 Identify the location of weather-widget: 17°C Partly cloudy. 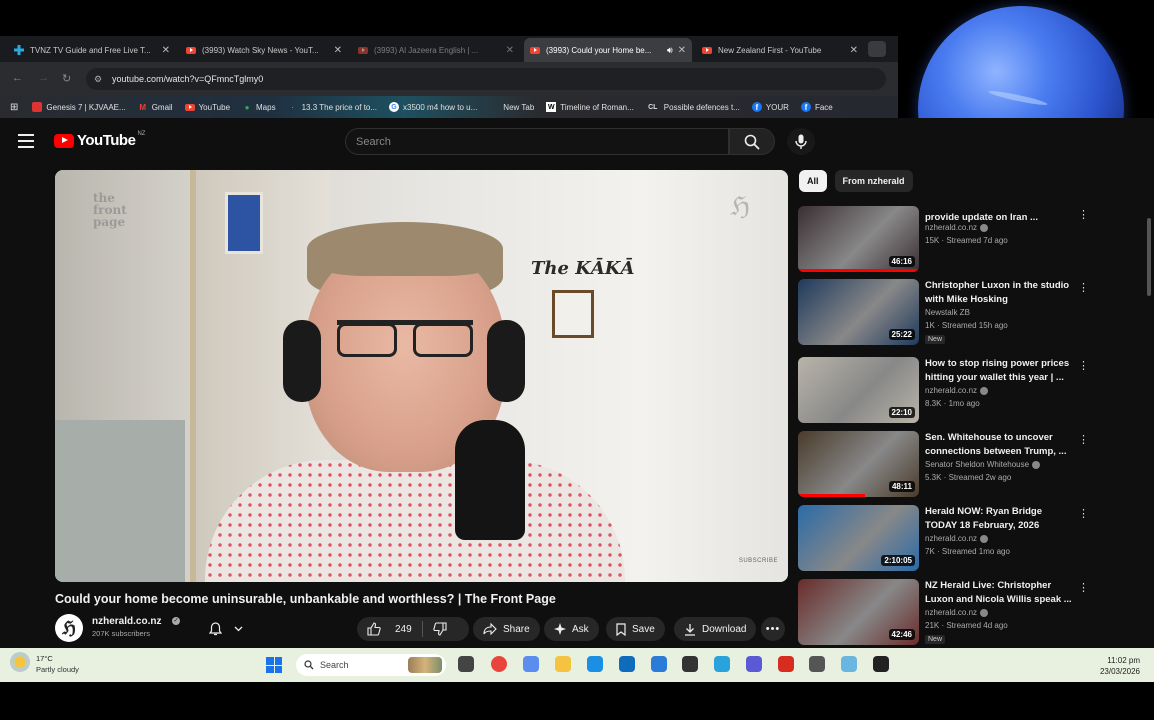
(44, 663).